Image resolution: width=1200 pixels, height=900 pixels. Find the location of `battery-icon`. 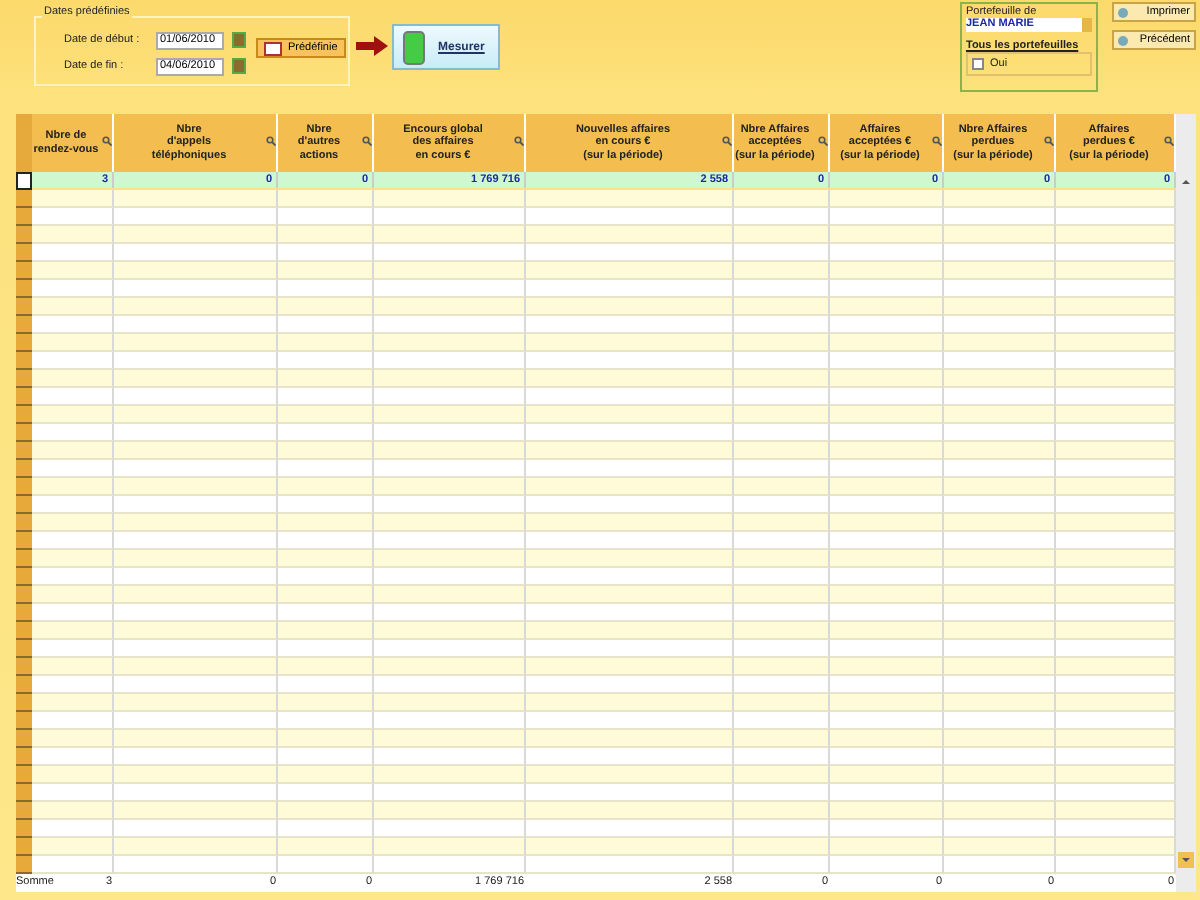

battery-icon is located at coordinates (414, 47).